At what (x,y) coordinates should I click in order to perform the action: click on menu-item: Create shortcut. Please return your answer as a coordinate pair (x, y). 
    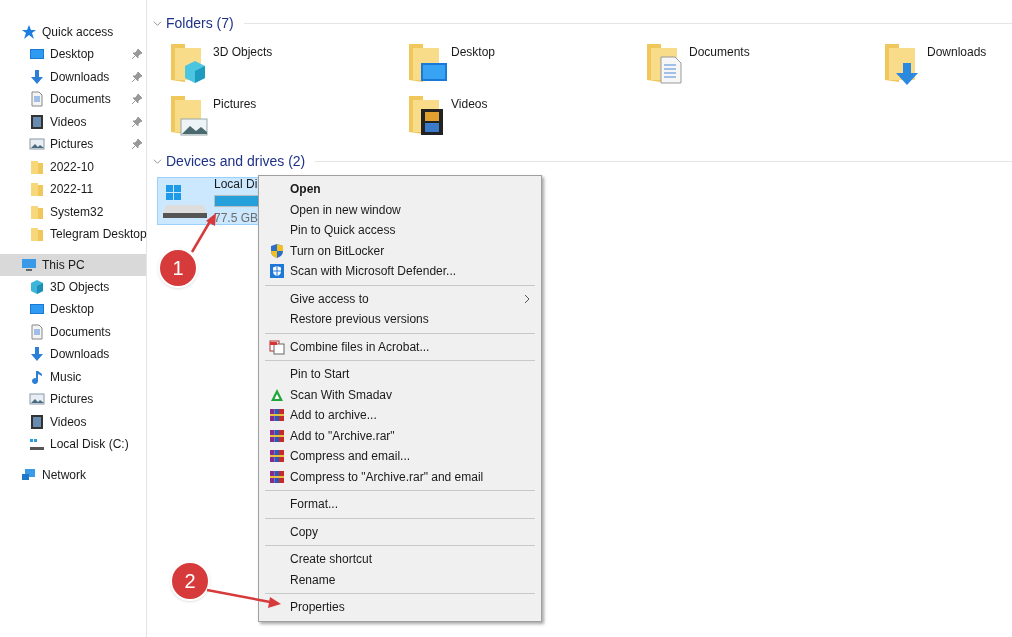
    Looking at the image, I should click on (400, 559).